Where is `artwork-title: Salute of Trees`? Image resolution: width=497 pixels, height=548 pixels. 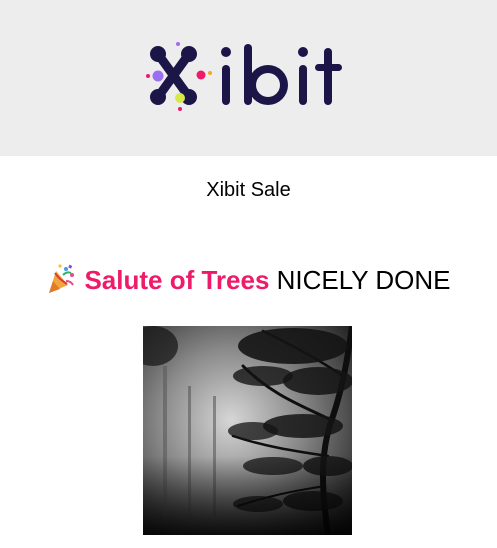
artwork-title: Salute of Trees is located at coordinates (176, 280).